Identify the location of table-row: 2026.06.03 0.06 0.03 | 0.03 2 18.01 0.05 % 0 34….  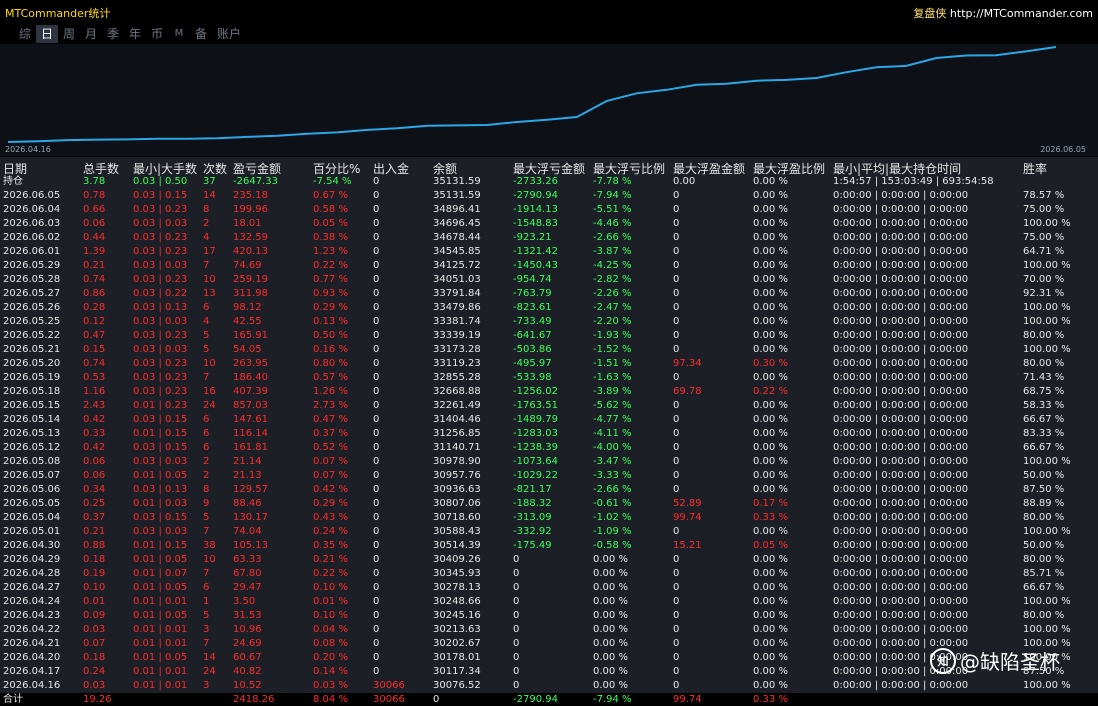
(549, 224).